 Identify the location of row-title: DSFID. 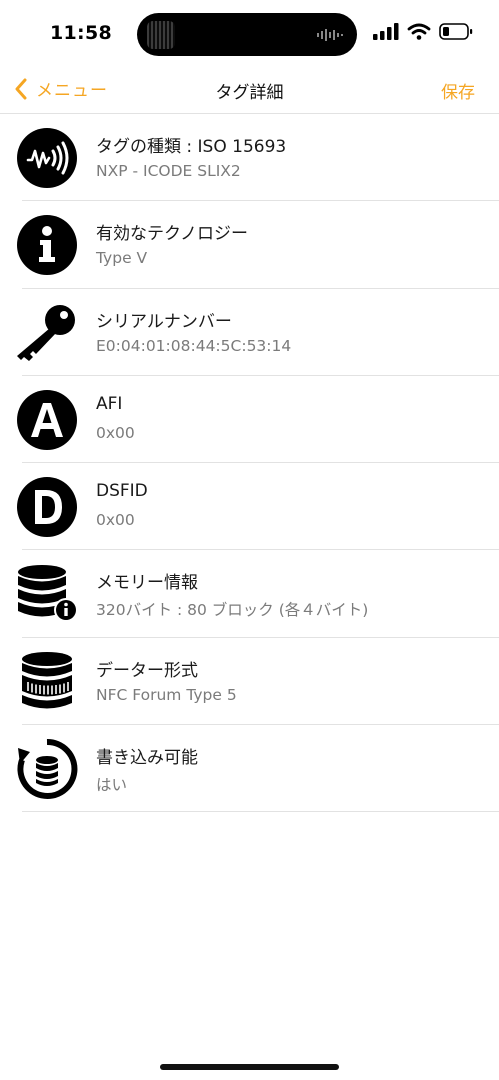
(122, 491).